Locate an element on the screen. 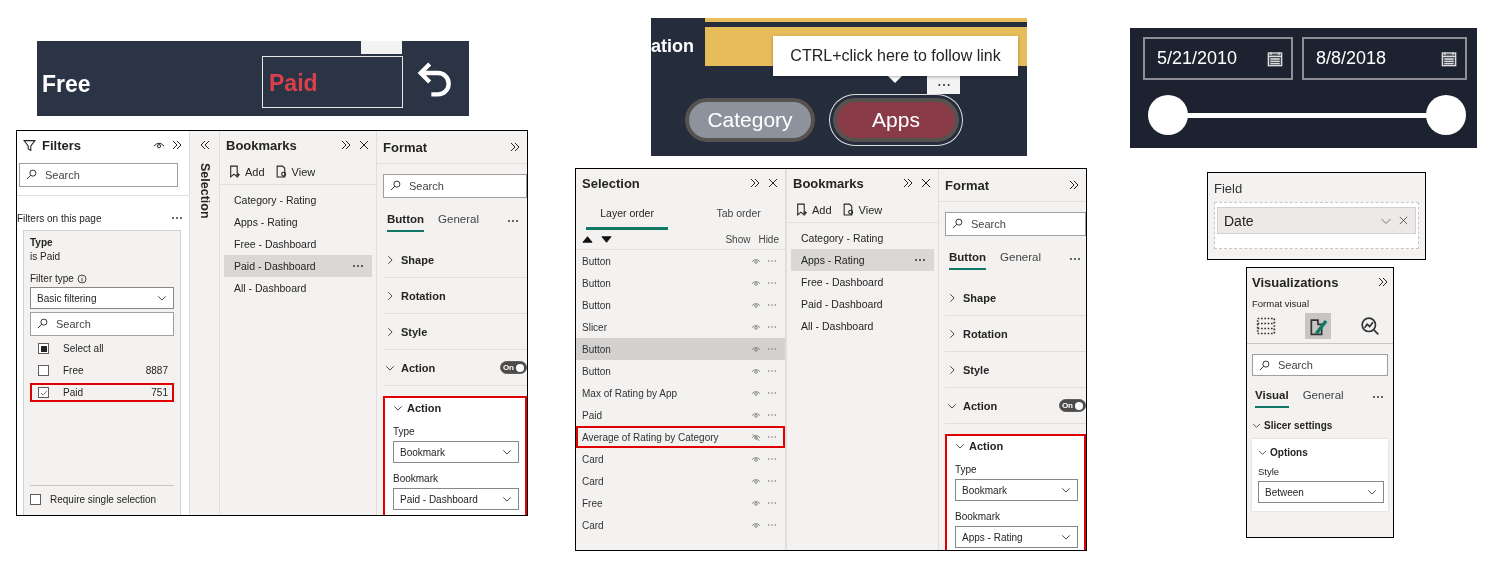  dropdown: Basic filtering is located at coordinates (102, 298).